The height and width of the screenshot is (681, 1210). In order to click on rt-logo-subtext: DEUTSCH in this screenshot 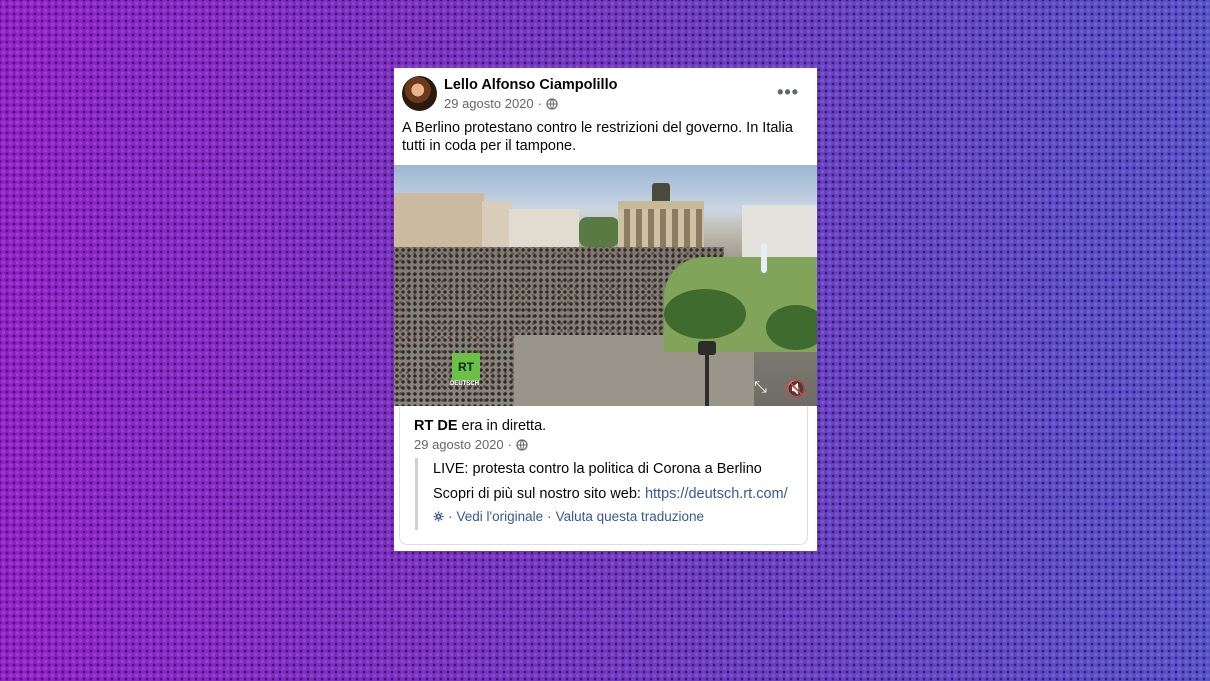, I will do `click(465, 384)`.